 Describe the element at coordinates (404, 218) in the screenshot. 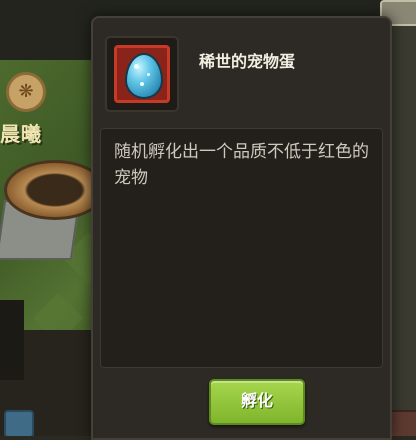

I see `scene-right-edge` at that location.